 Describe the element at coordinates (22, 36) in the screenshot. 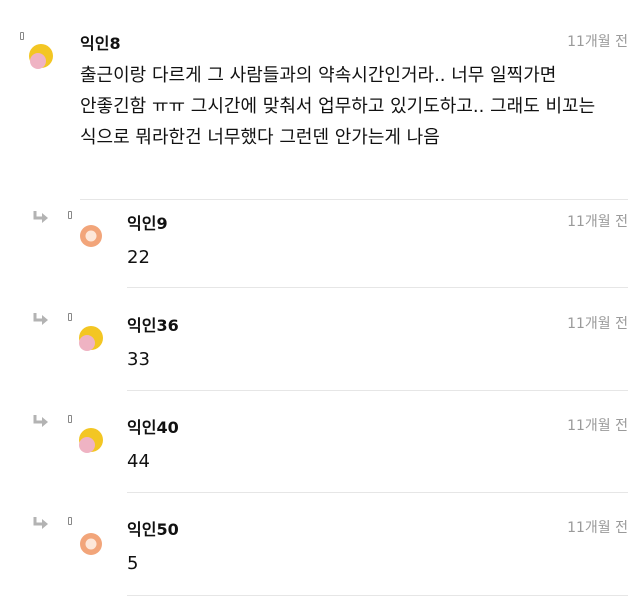

I see `comment-select-marker` at that location.